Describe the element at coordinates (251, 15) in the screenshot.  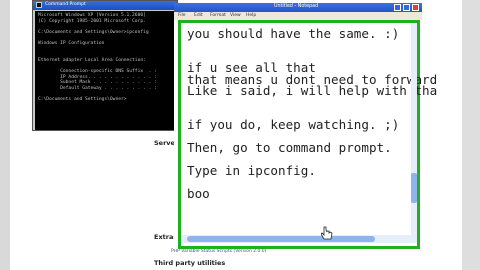
I see `menu-item-help: Help` at that location.